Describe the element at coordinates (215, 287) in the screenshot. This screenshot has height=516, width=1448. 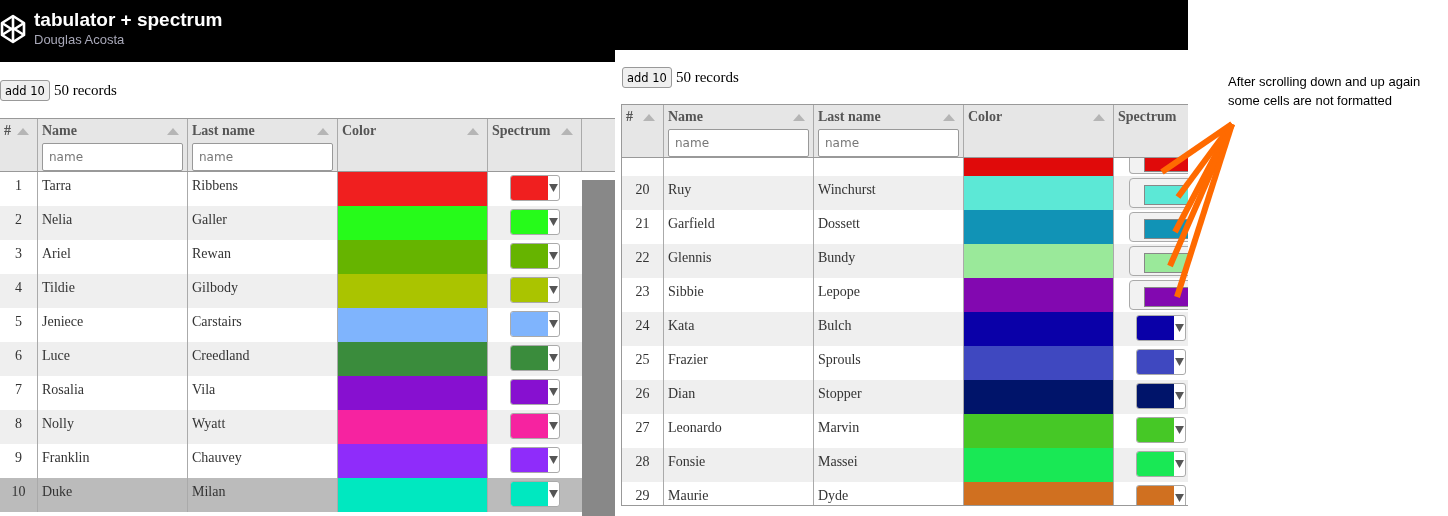
I see `table-cell: Gilbody` at that location.